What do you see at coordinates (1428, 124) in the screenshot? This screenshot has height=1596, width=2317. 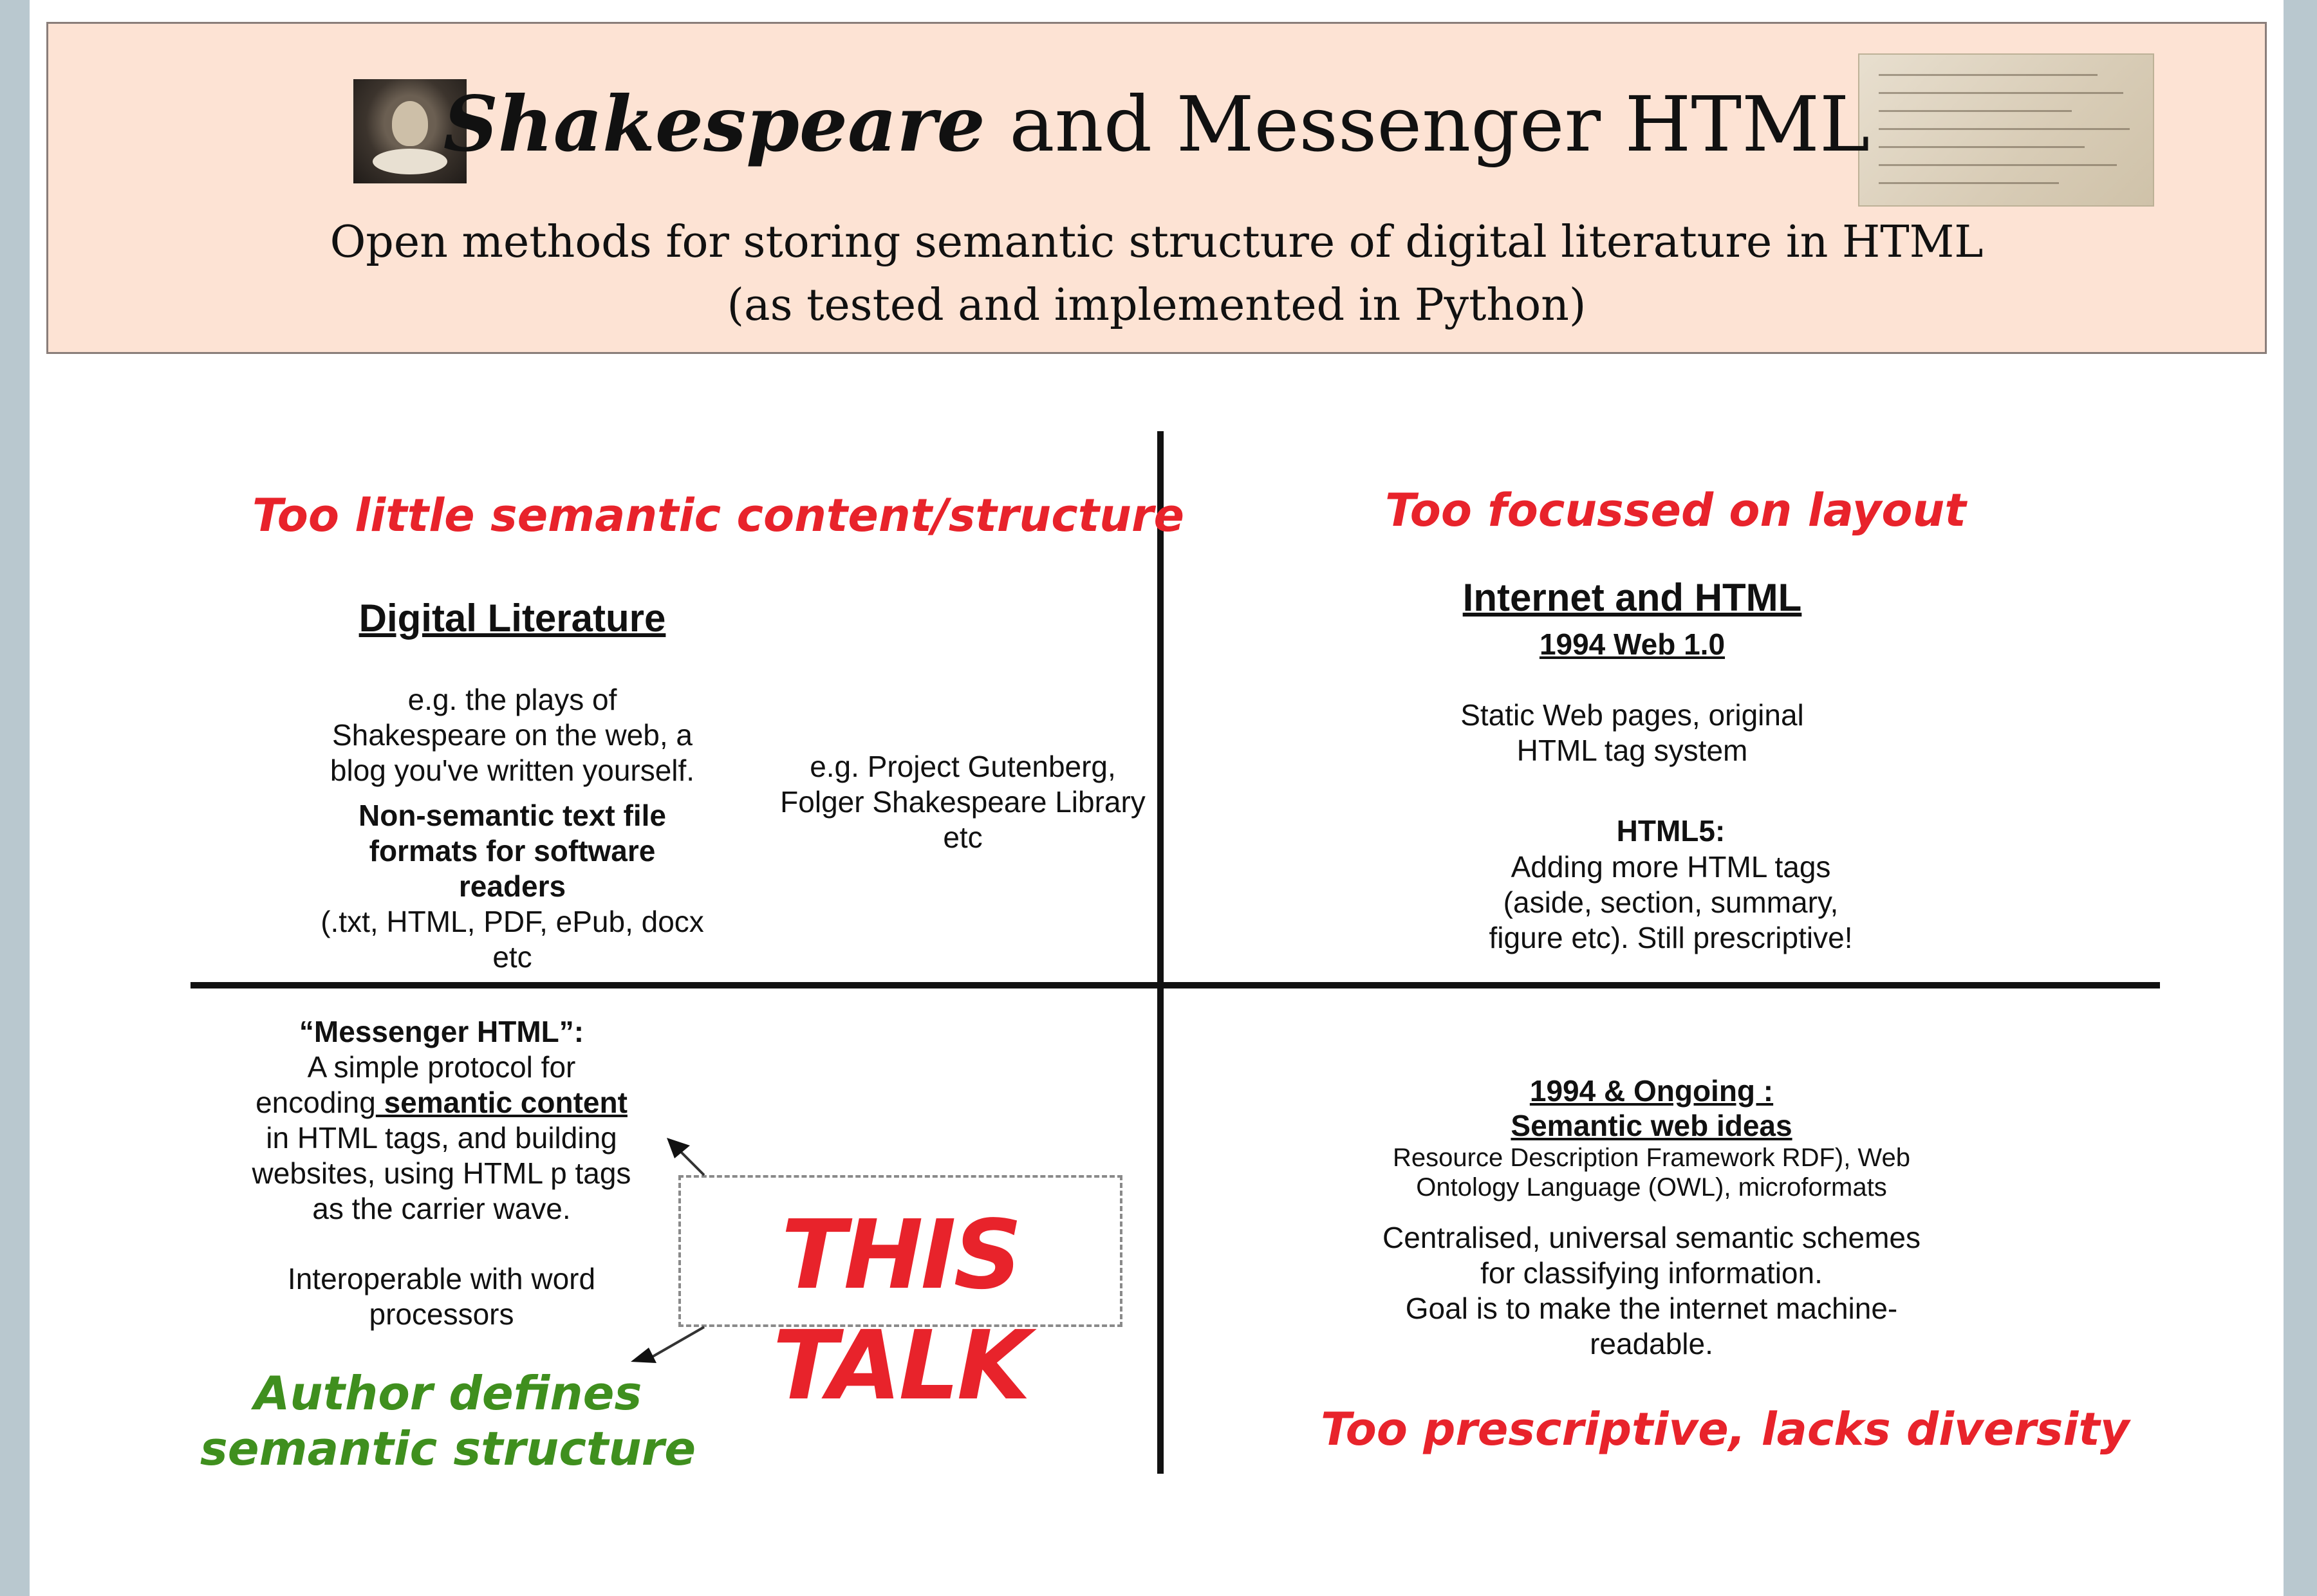 I see `title-rest: and Messenger HTML` at bounding box center [1428, 124].